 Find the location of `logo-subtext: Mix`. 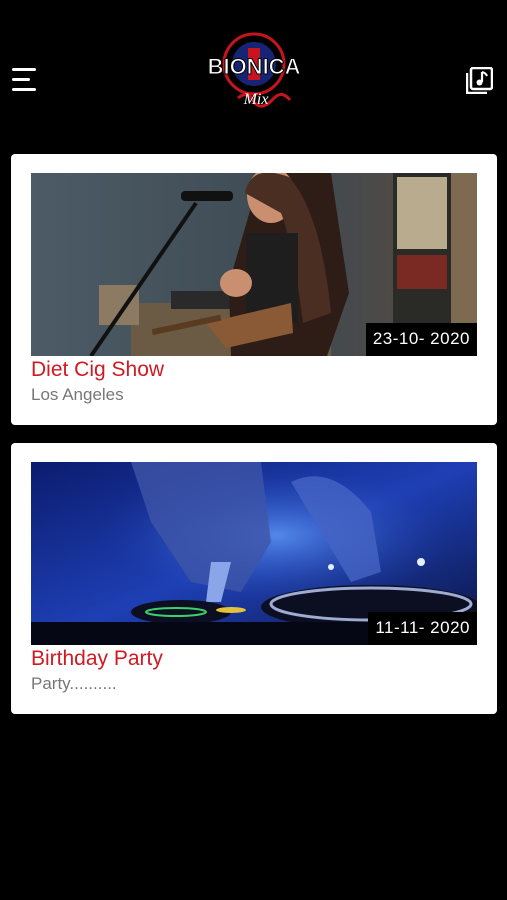

logo-subtext: Mix is located at coordinates (256, 99).